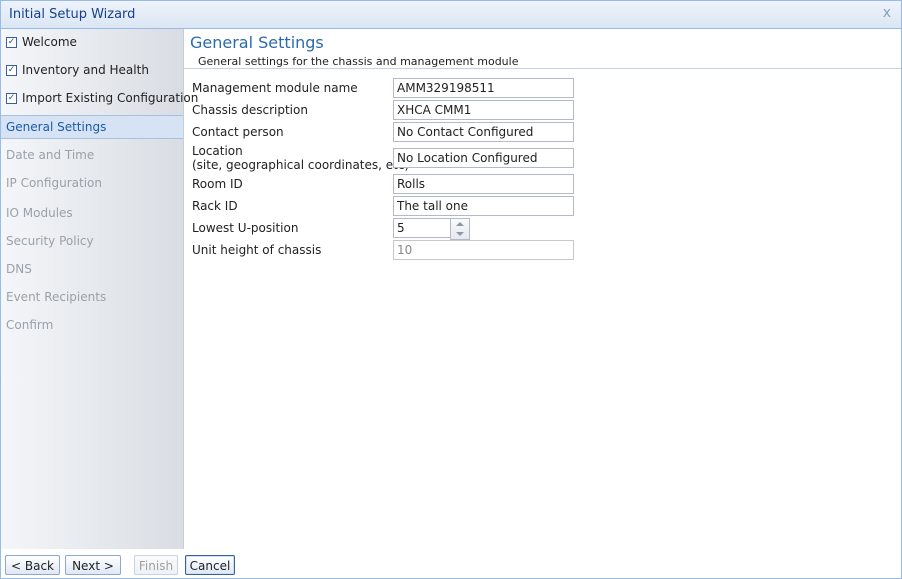  Describe the element at coordinates (483, 88) in the screenshot. I see `module-name-input` at that location.